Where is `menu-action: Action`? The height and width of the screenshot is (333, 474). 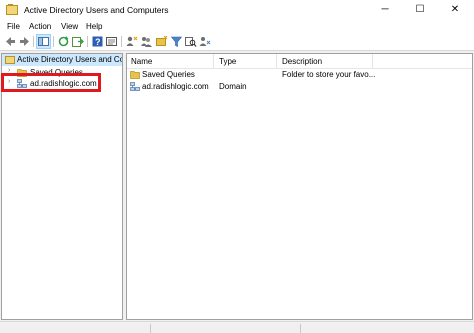
menu-action: Action is located at coordinates (40, 26).